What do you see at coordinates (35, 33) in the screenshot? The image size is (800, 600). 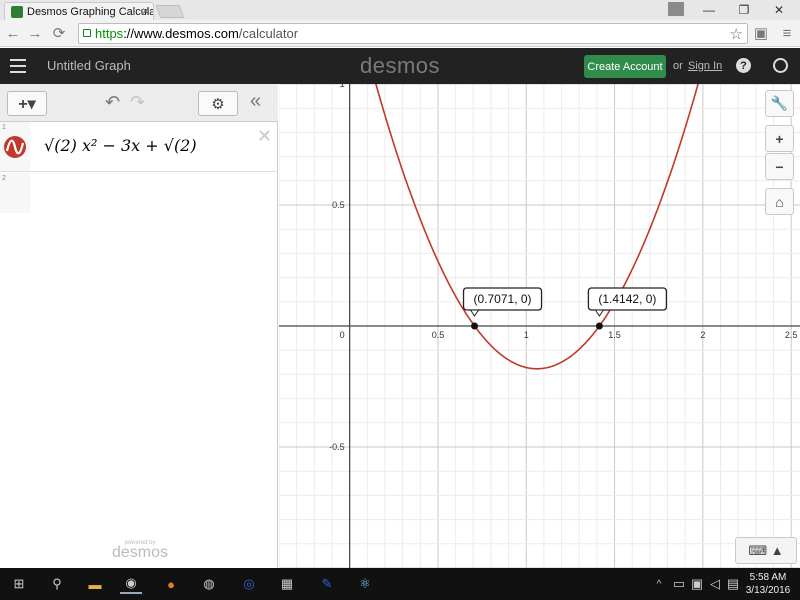 I see `forward-icon: →` at bounding box center [35, 33].